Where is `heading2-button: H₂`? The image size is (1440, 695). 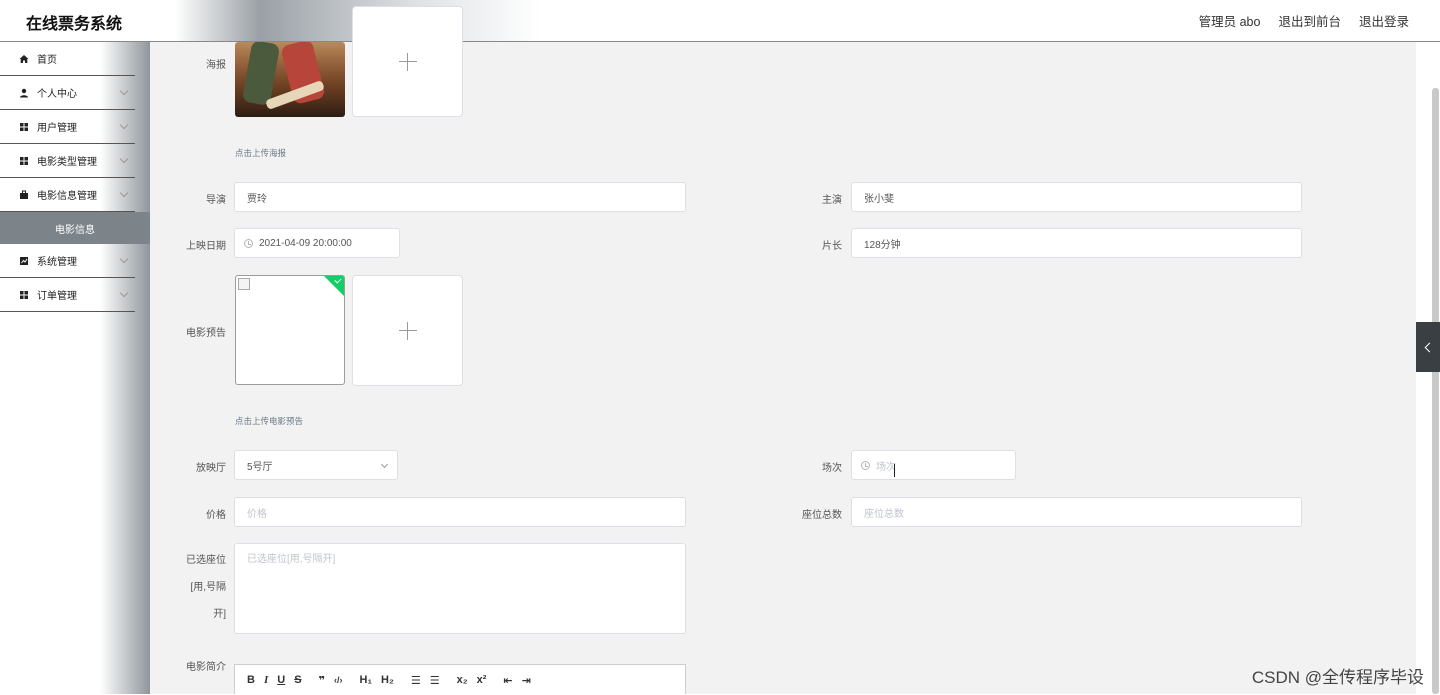
heading2-button: H₂ is located at coordinates (387, 680).